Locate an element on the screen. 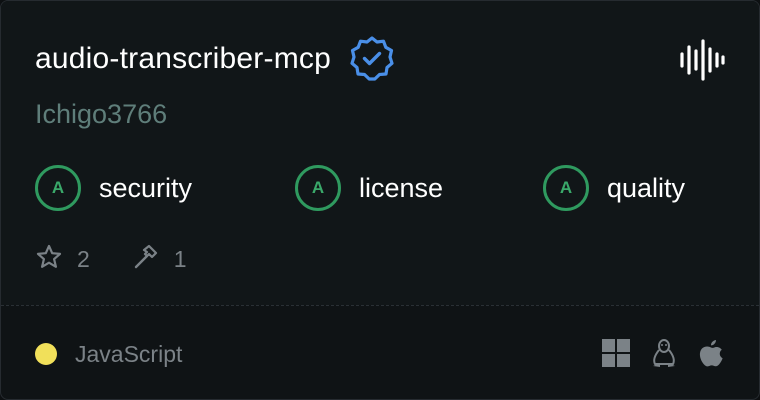 The height and width of the screenshot is (400, 760). server-title: audio-transcriber-mcp is located at coordinates (183, 59).